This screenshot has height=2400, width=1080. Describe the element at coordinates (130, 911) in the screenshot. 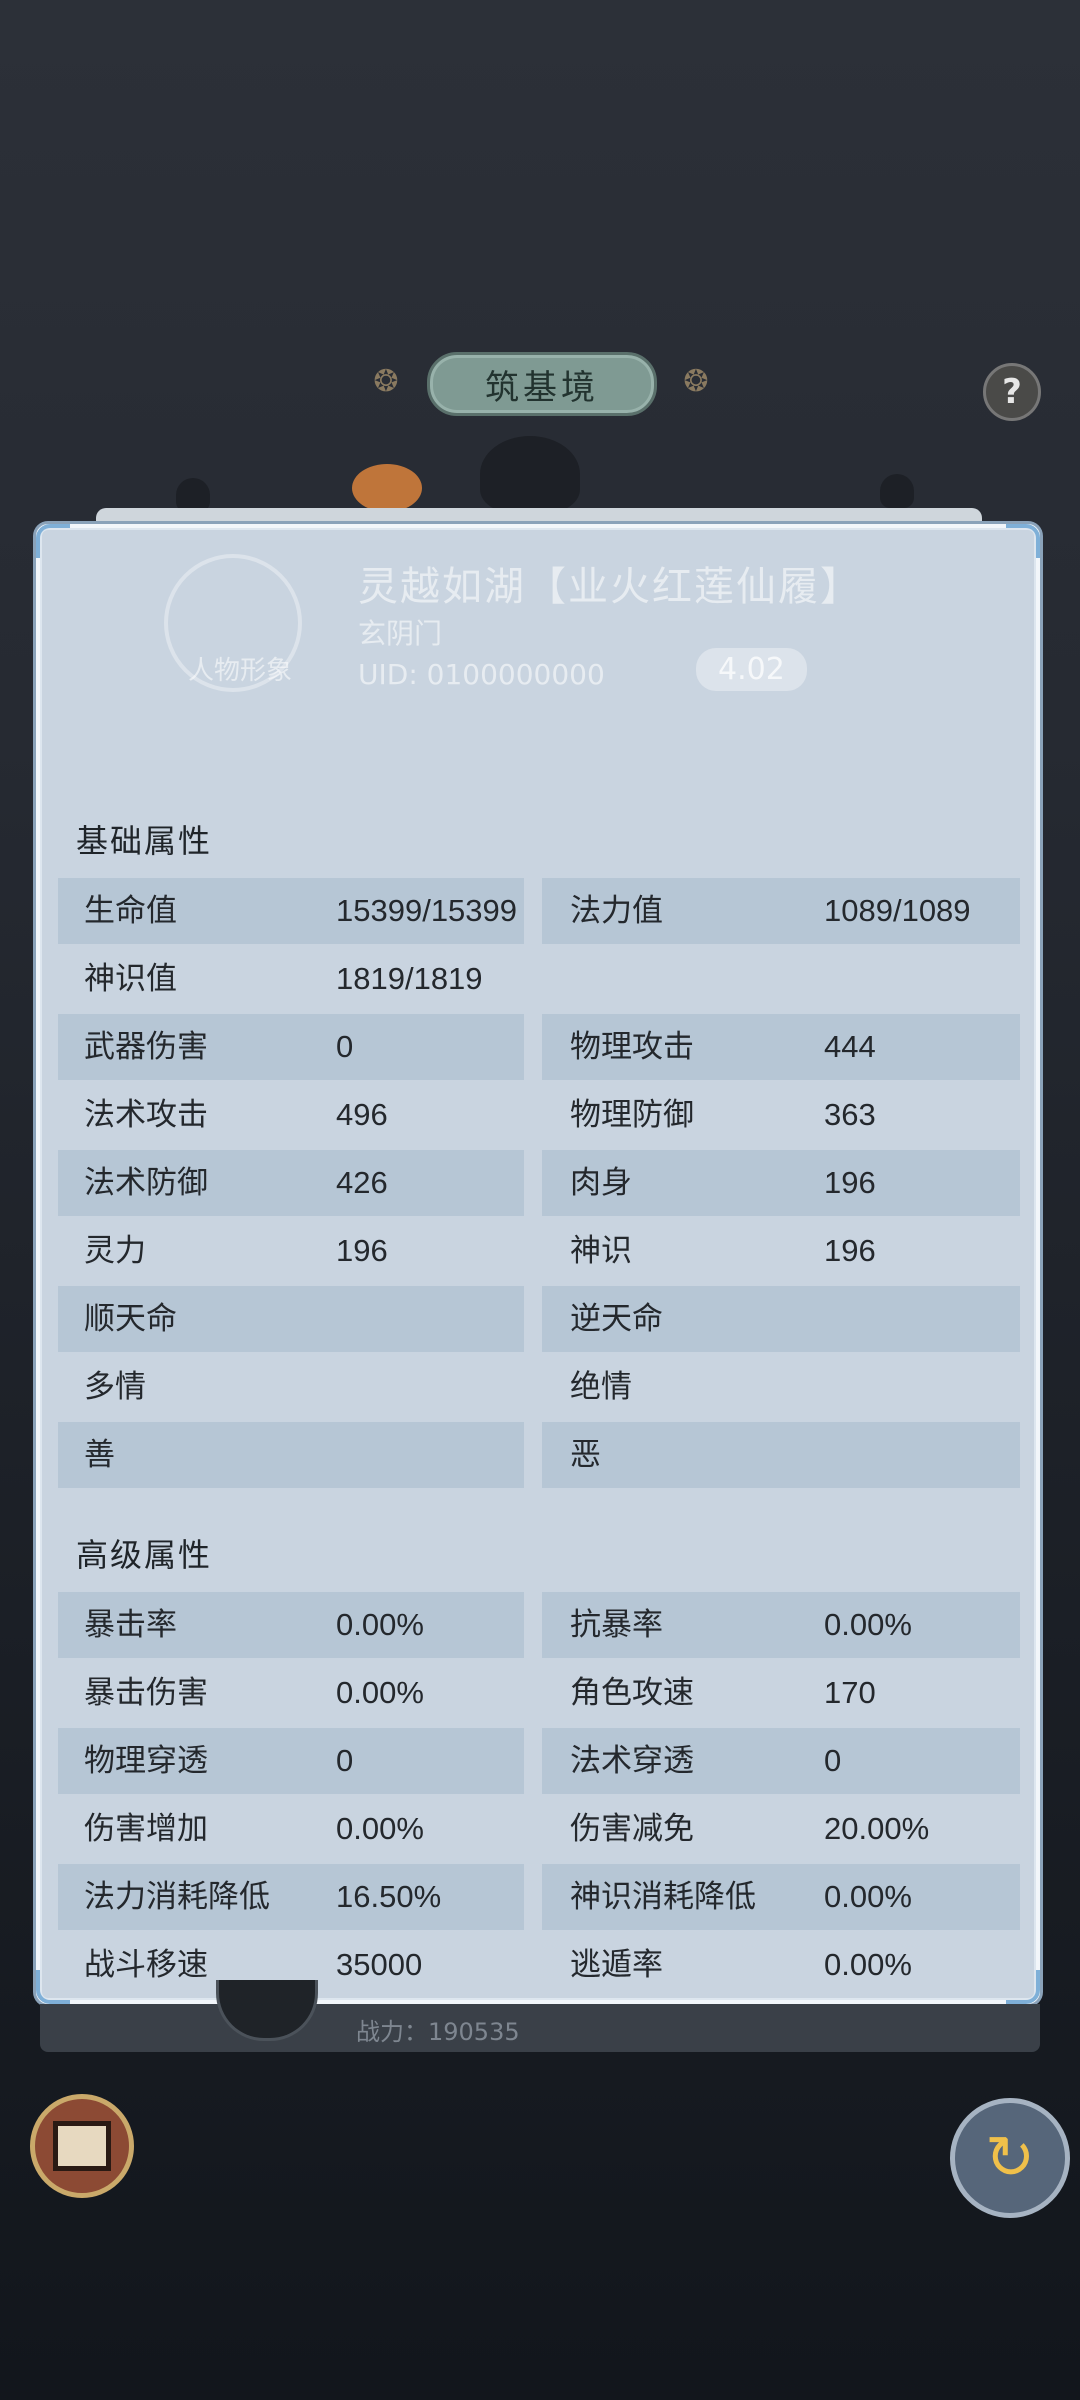

I see `attribute-label: 生命值` at that location.